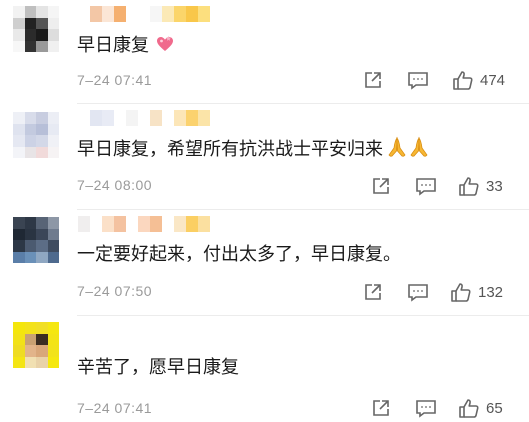  What do you see at coordinates (239, 254) in the screenshot?
I see `comment-text: 一定要好起来，付出太多了，早日康复。` at bounding box center [239, 254].